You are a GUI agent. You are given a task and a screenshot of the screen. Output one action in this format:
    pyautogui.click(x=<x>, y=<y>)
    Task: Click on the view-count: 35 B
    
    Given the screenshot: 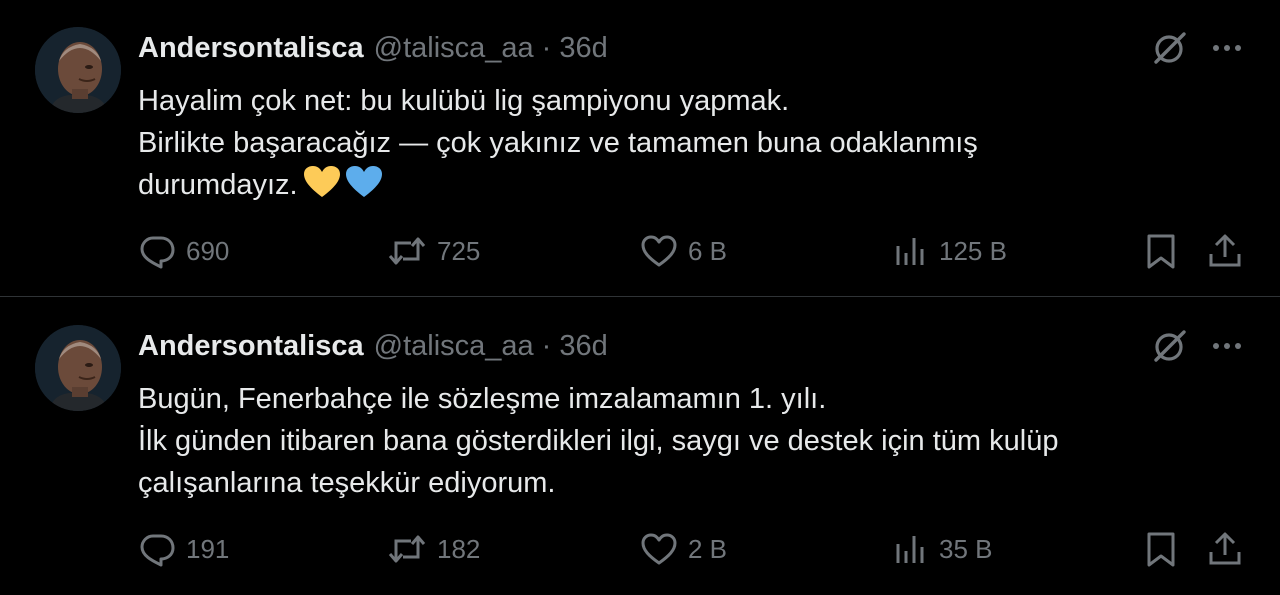 What is the action you would take?
    pyautogui.click(x=966, y=548)
    